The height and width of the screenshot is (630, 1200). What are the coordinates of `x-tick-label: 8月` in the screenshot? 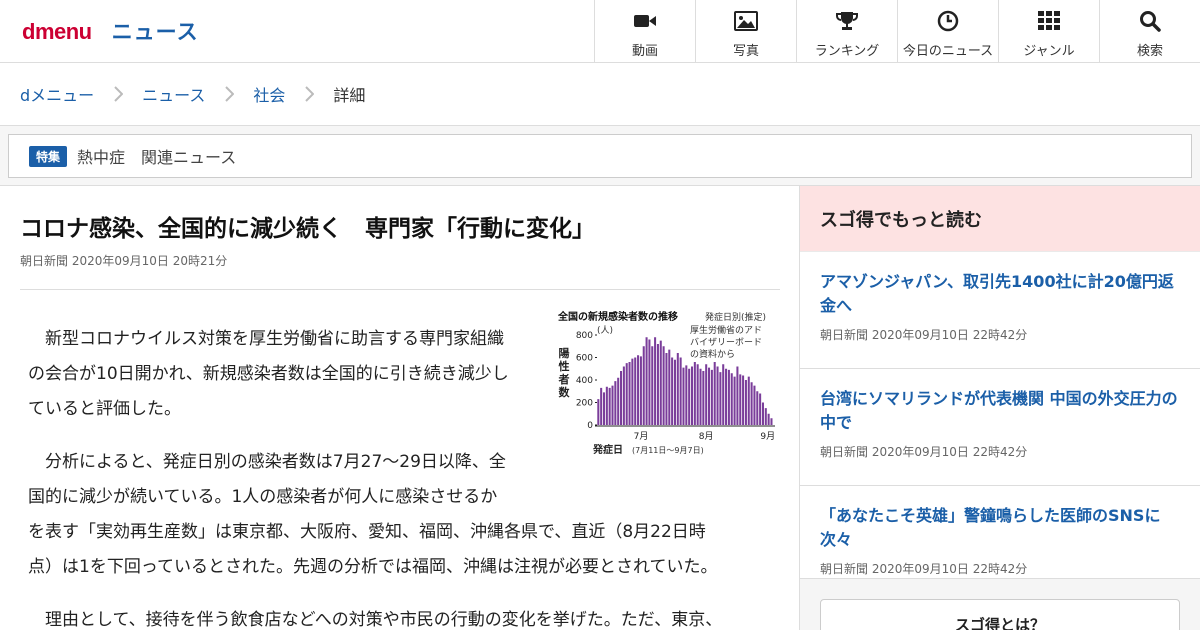 It's located at (706, 436).